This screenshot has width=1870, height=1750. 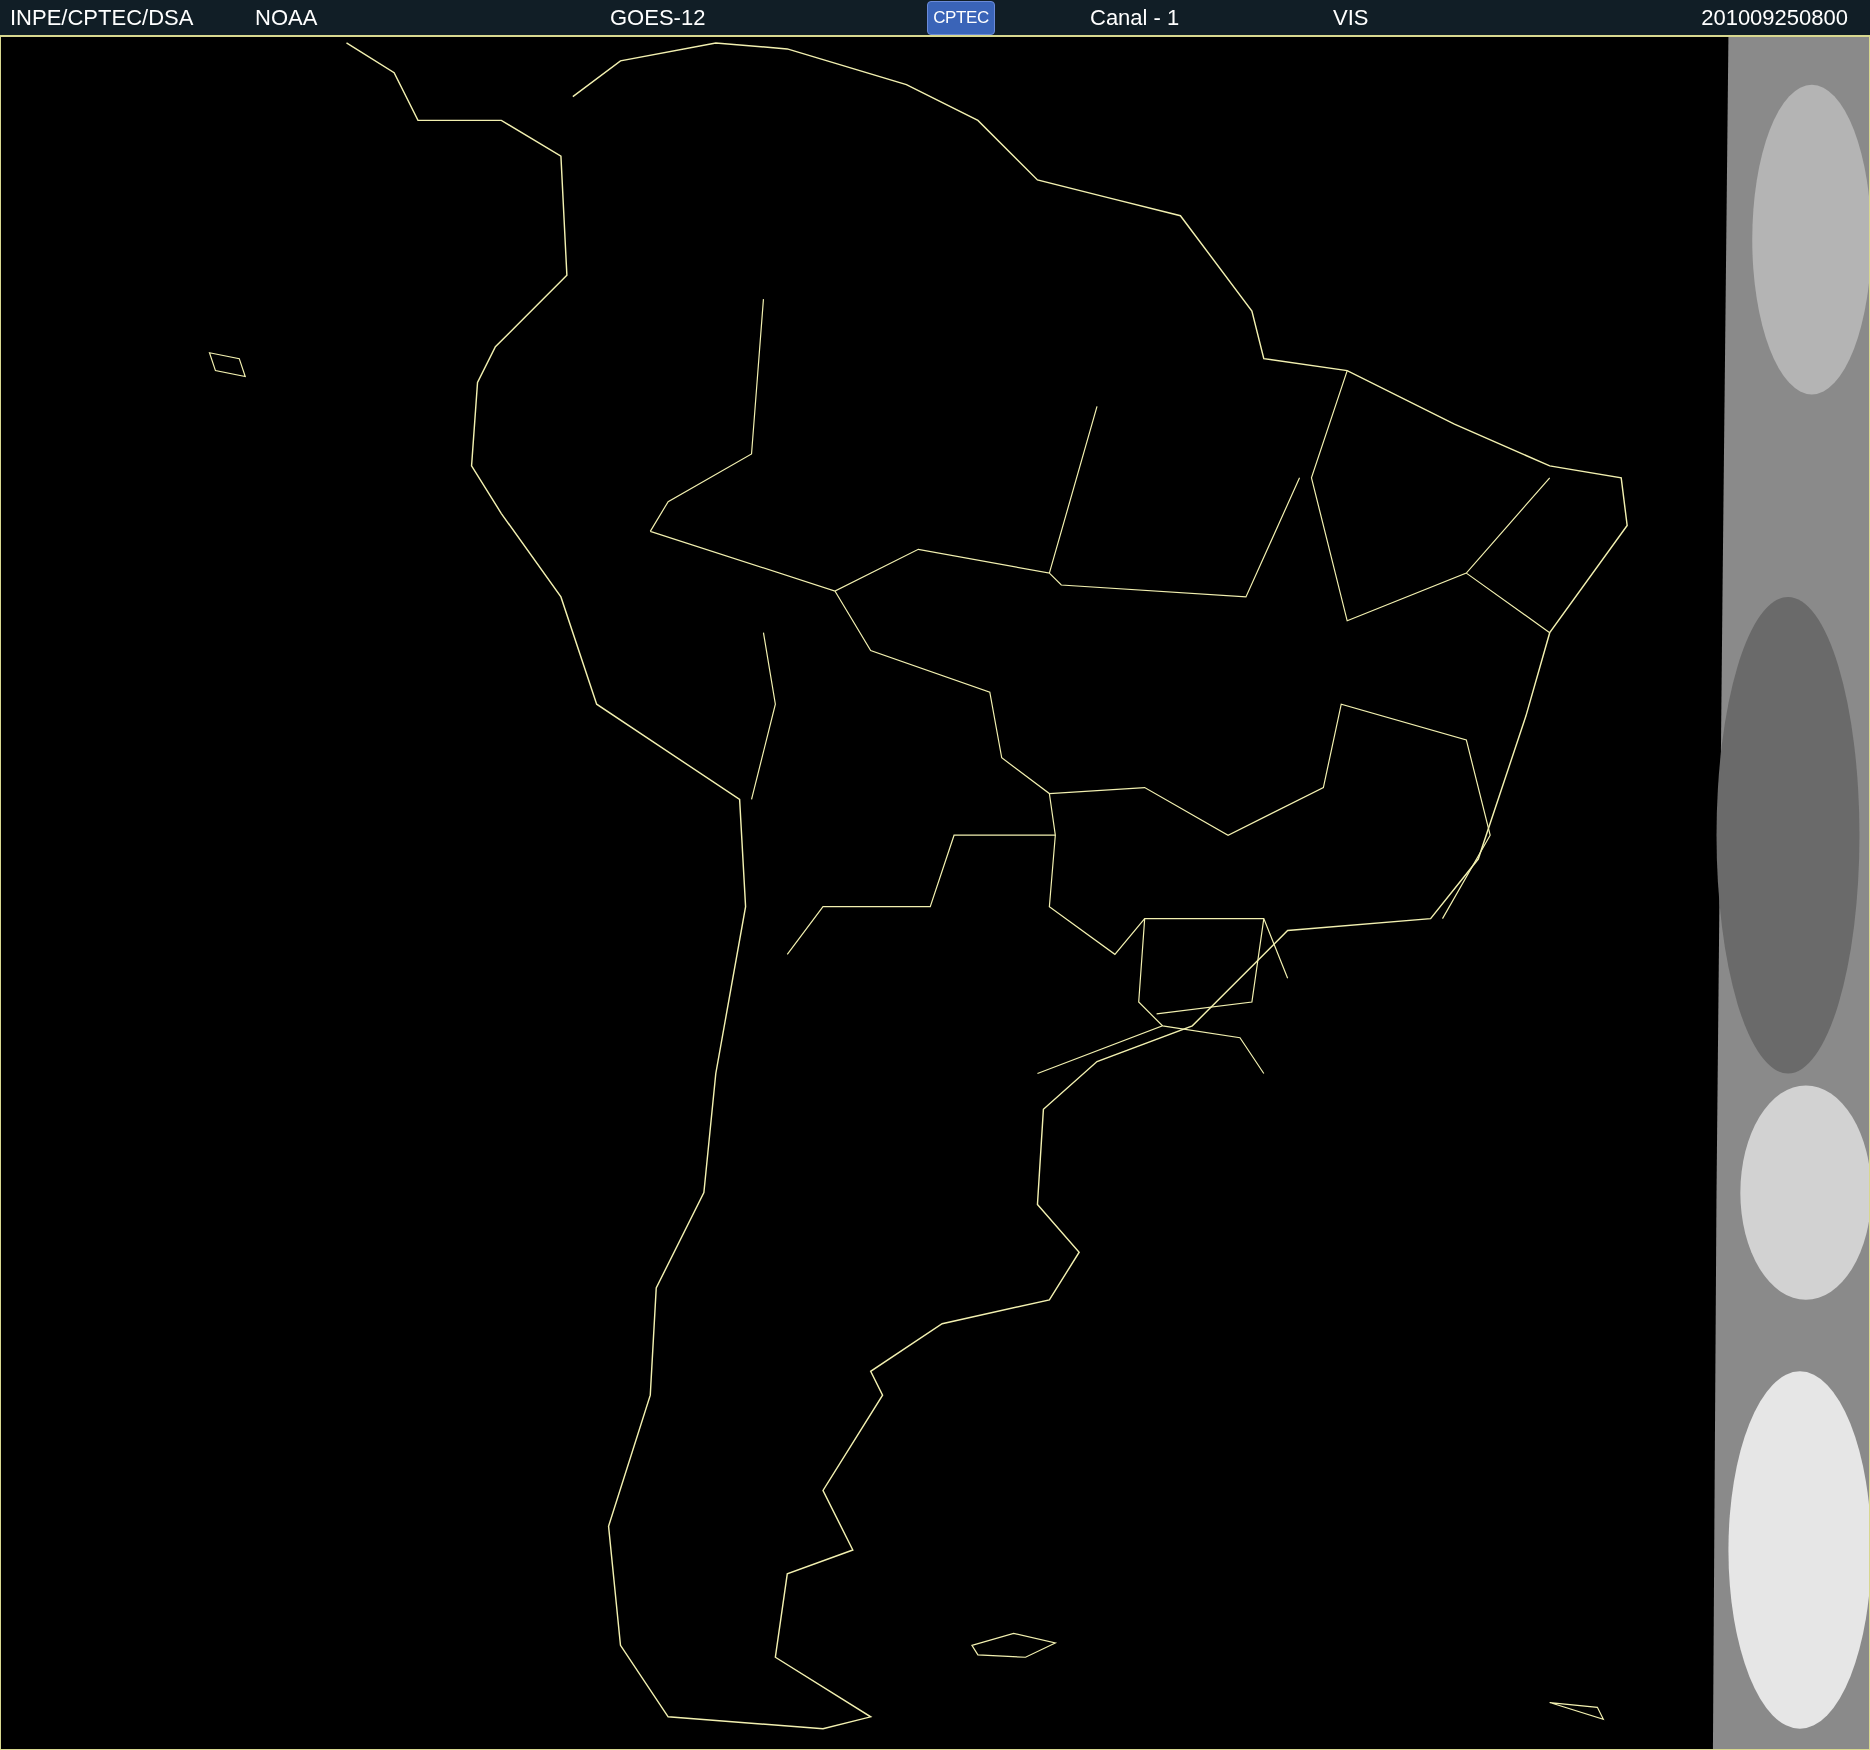 What do you see at coordinates (102, 18) in the screenshot?
I see `header-label: INPE/CPTEC/DSA` at bounding box center [102, 18].